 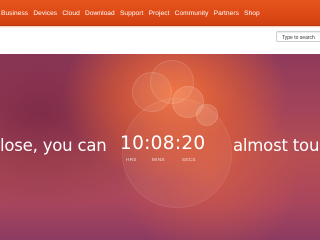 I want to click on countdown-timer: 10:08:20 HRS MINS SECS, so click(x=162, y=153).